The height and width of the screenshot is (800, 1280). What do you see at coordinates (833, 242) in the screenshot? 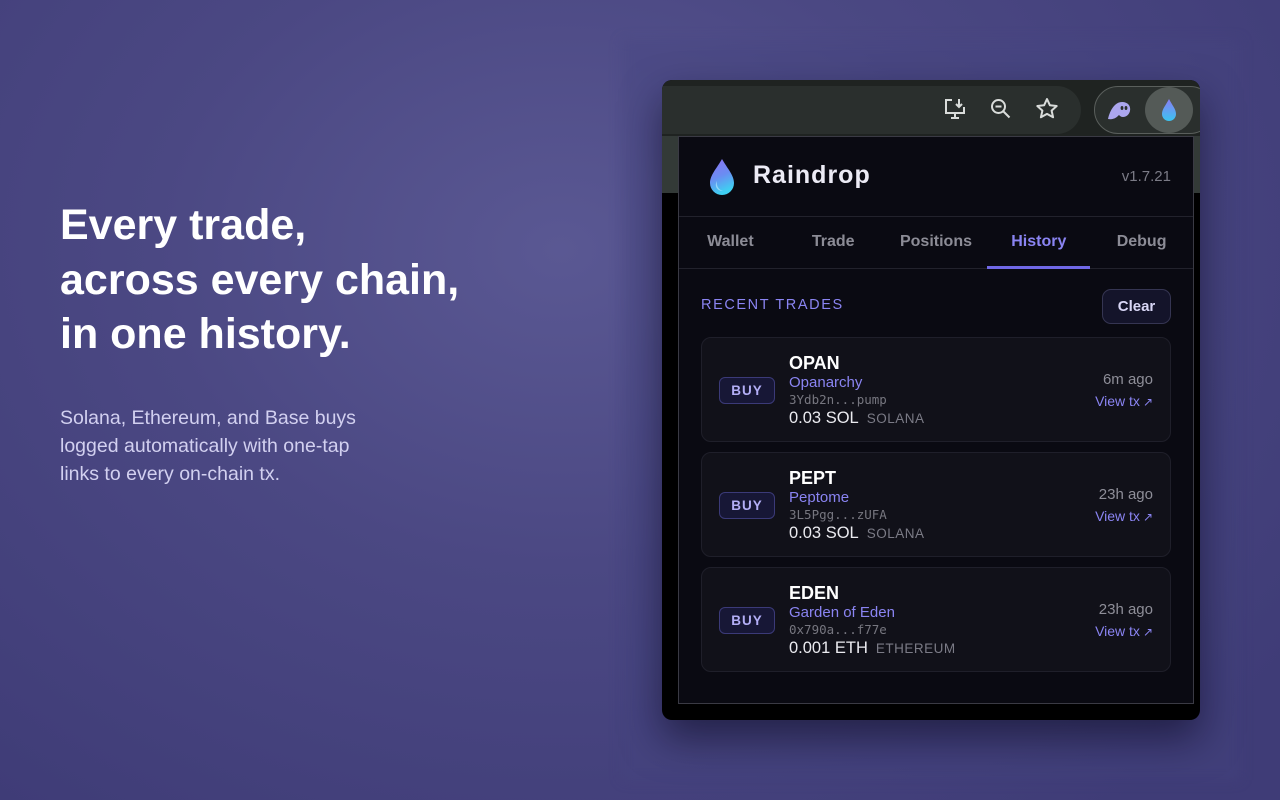
I see `tab-trade: Trade` at bounding box center [833, 242].